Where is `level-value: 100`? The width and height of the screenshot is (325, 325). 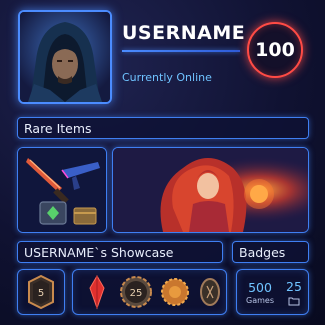 level-value: 100 is located at coordinates (275, 50).